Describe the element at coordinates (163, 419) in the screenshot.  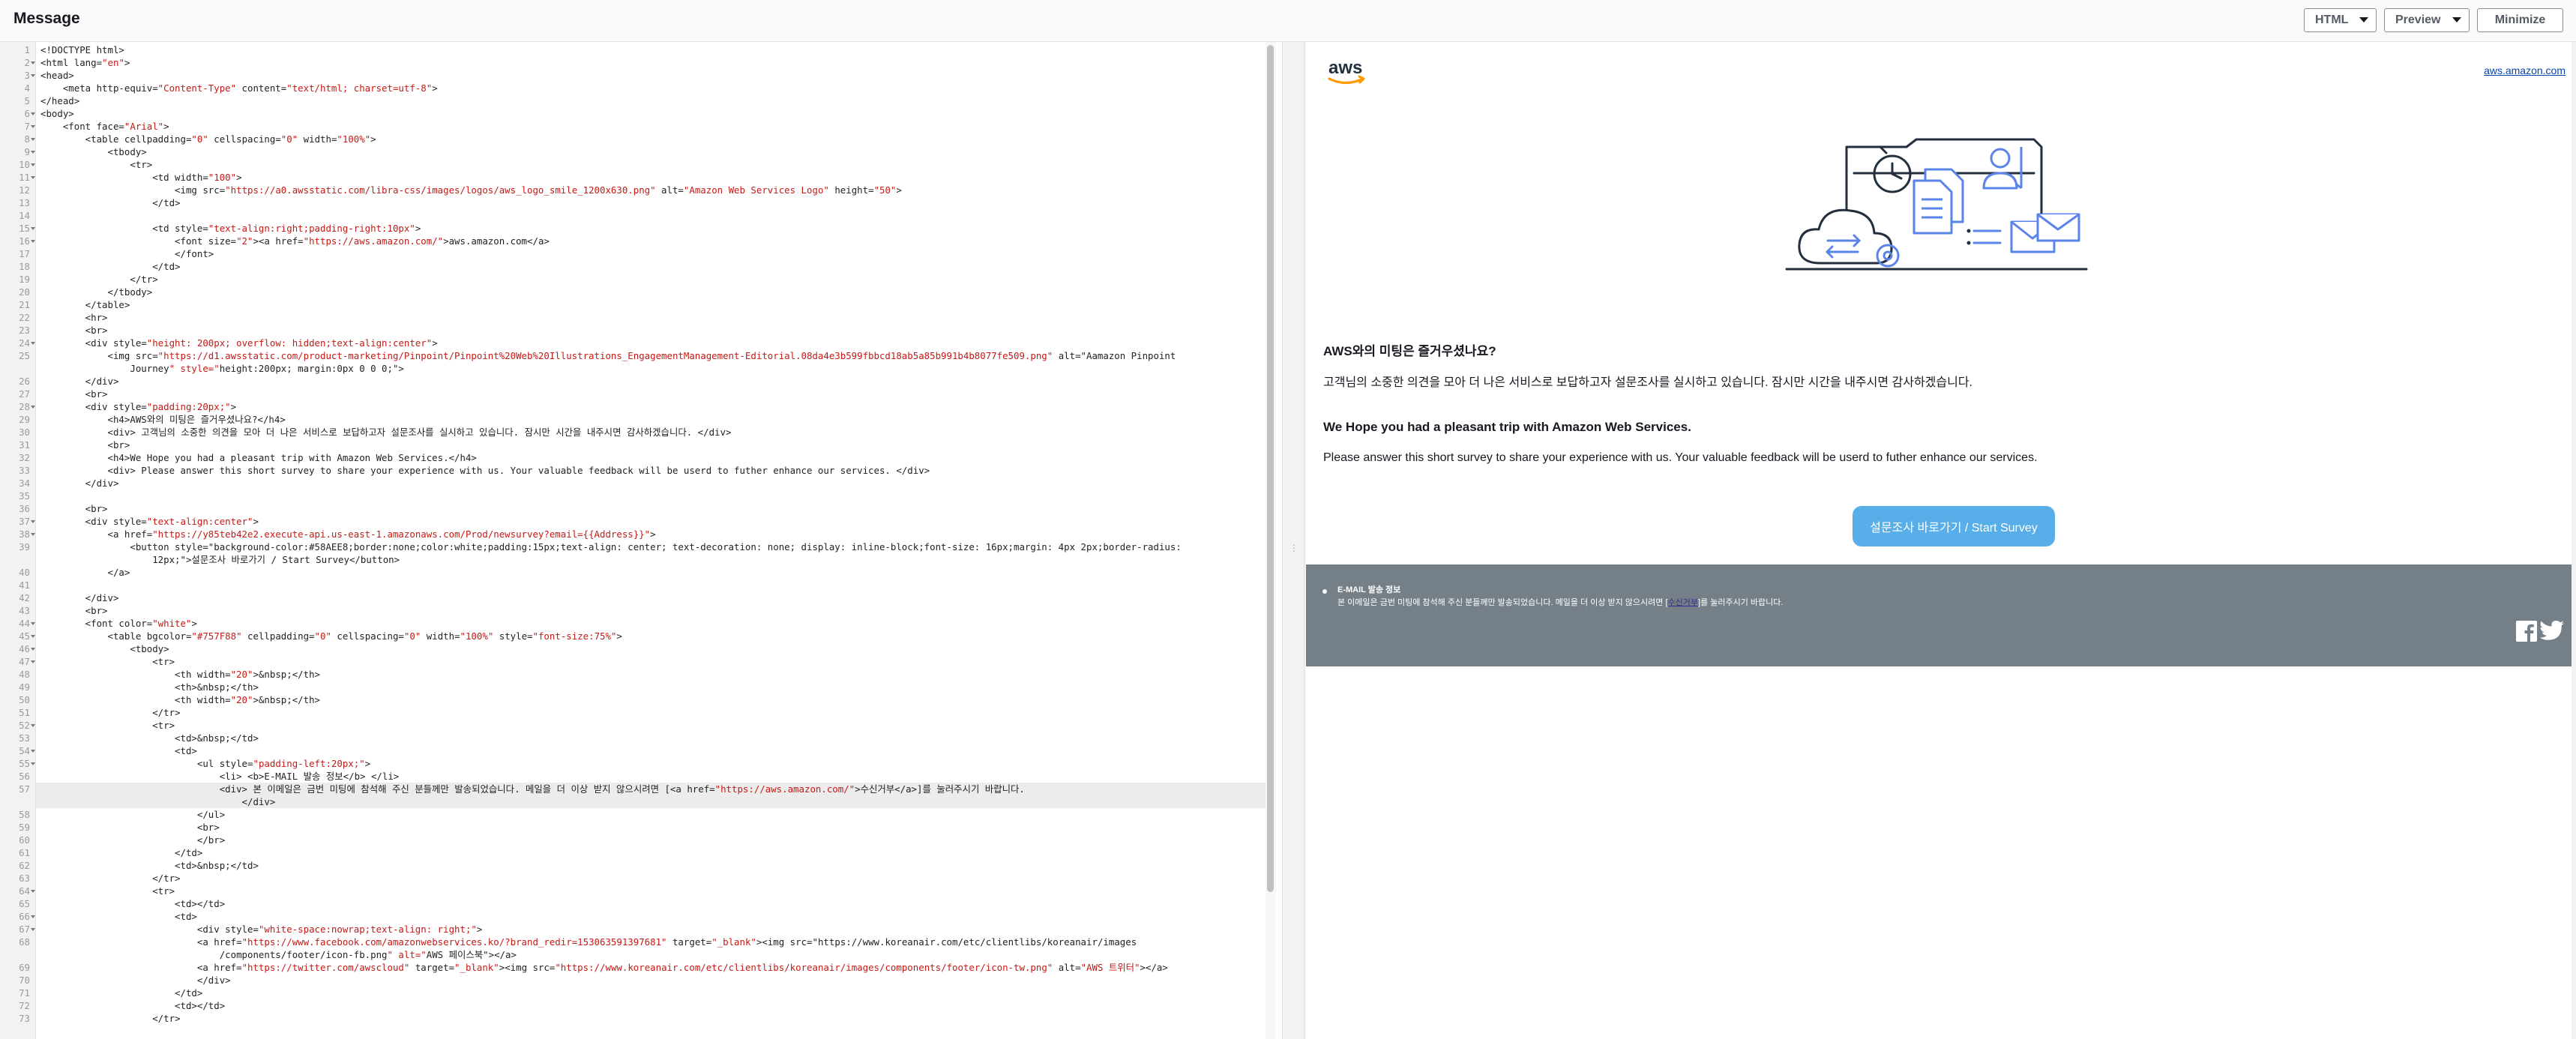
I see `code-line: <h4>AWS와의 미팅은 즐거우셨나요?</h4>` at that location.